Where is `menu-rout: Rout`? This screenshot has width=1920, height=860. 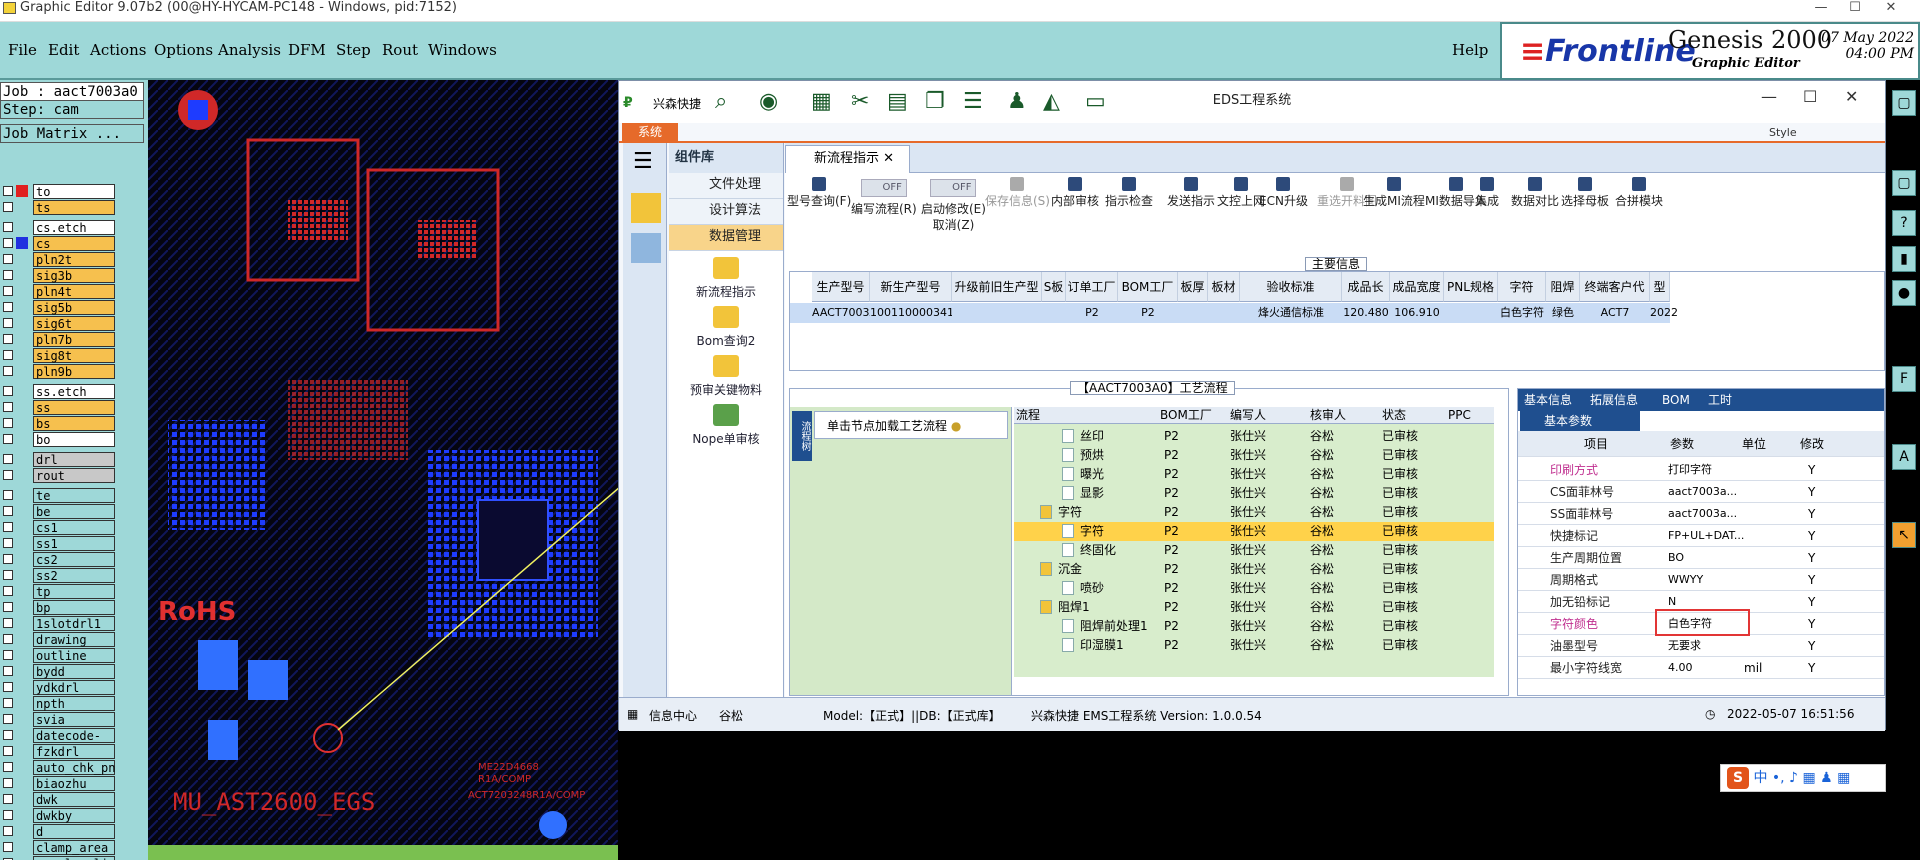 menu-rout: Rout is located at coordinates (400, 50).